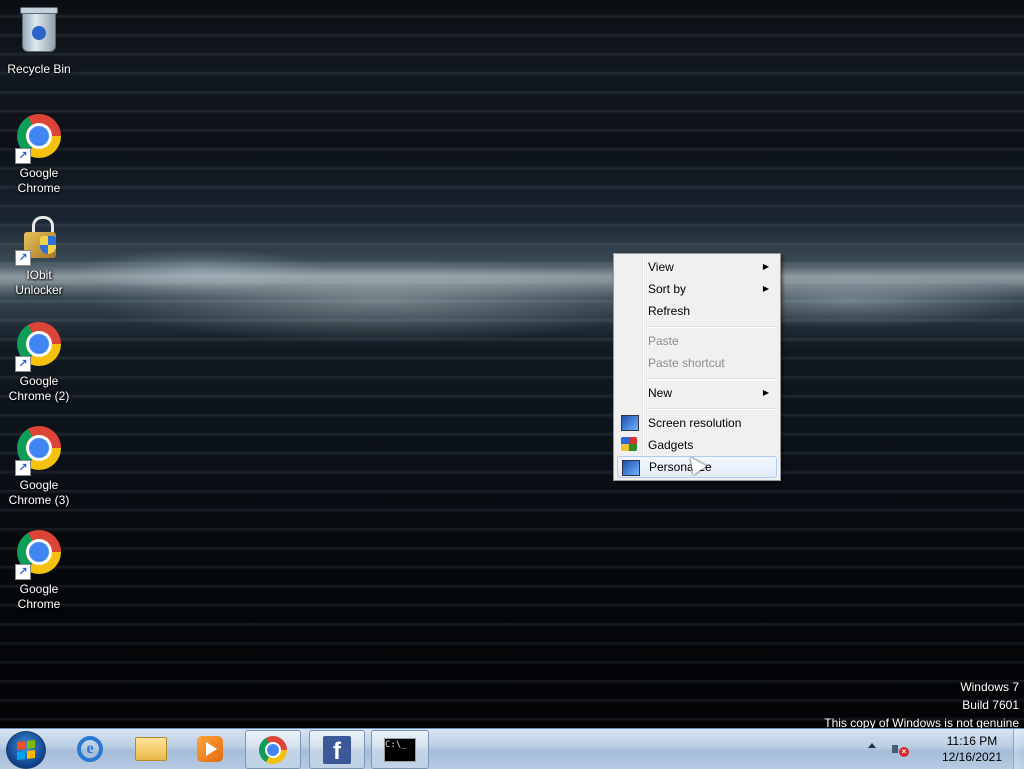 Image resolution: width=1024 pixels, height=769 pixels. What do you see at coordinates (900, 749) in the screenshot?
I see `volume-muted-icon: ×` at bounding box center [900, 749].